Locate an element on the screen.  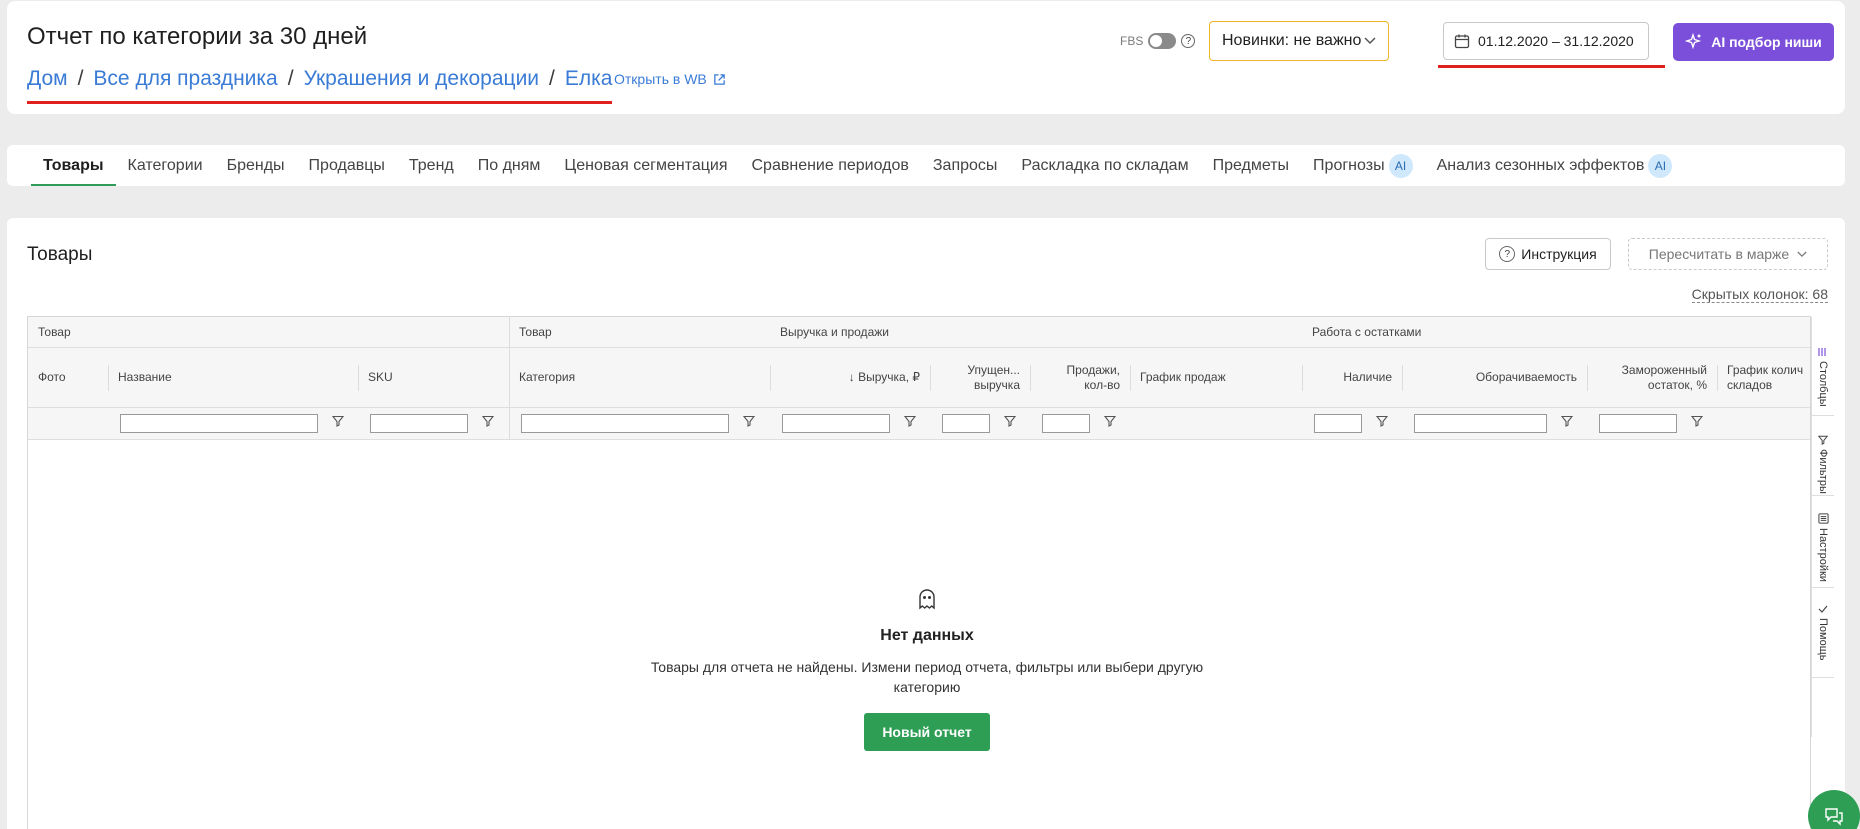
col-header-sales-chart: График продаж is located at coordinates (1216, 377).